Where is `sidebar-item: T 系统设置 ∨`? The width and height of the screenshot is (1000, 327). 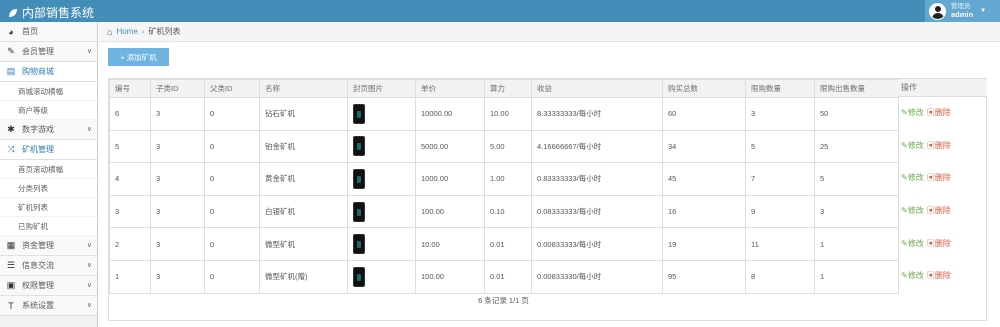 sidebar-item: T 系统设置 ∨ is located at coordinates (48, 306).